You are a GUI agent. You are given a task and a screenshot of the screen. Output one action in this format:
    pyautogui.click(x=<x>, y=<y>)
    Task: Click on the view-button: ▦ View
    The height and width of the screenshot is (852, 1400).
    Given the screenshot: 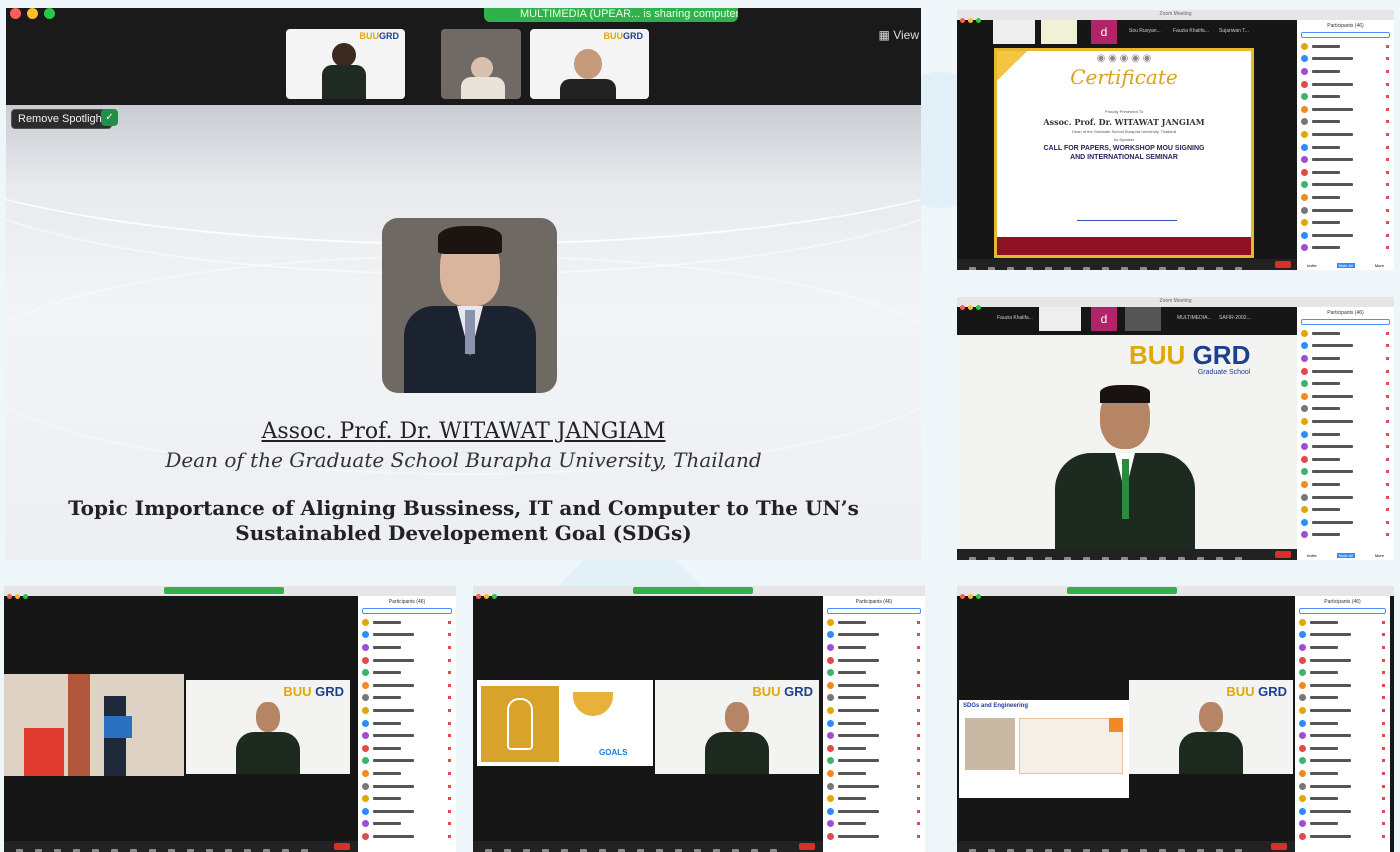 What is the action you would take?
    pyautogui.click(x=899, y=35)
    